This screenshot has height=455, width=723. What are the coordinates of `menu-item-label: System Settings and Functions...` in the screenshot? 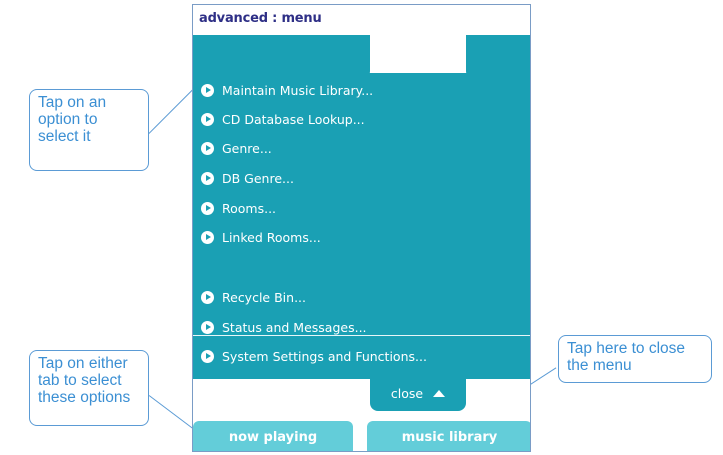 It's located at (324, 356).